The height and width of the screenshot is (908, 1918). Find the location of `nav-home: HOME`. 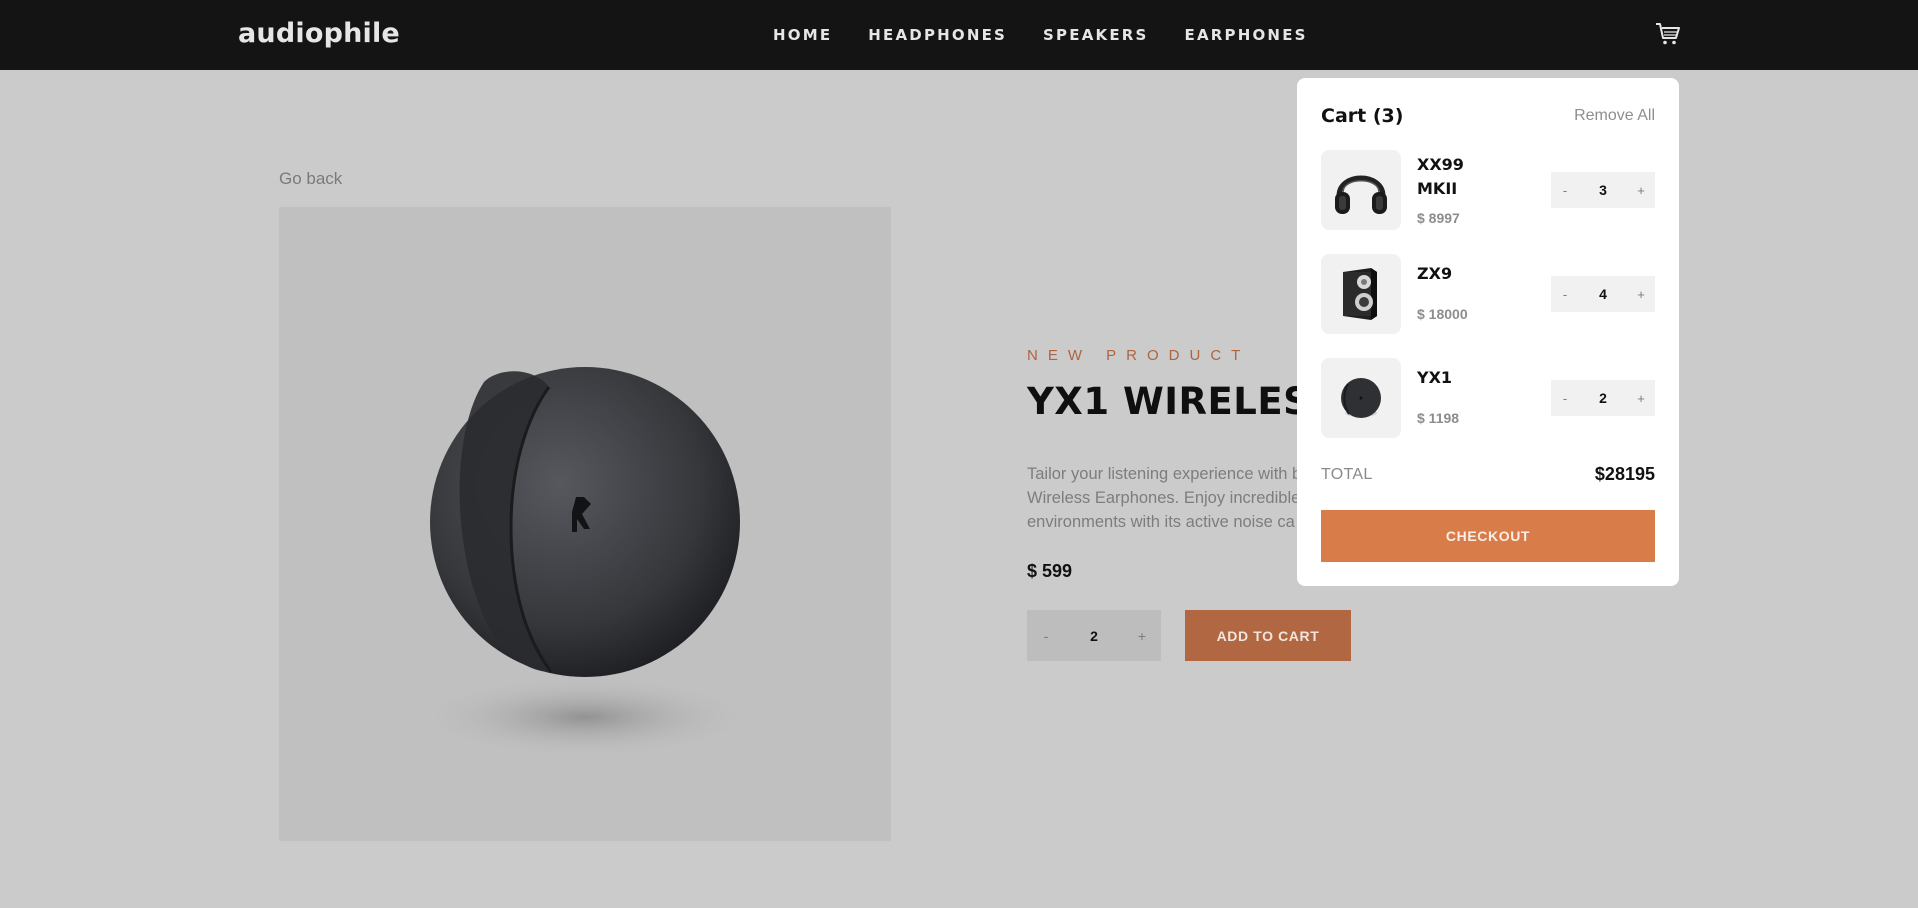

nav-home: HOME is located at coordinates (802, 35).